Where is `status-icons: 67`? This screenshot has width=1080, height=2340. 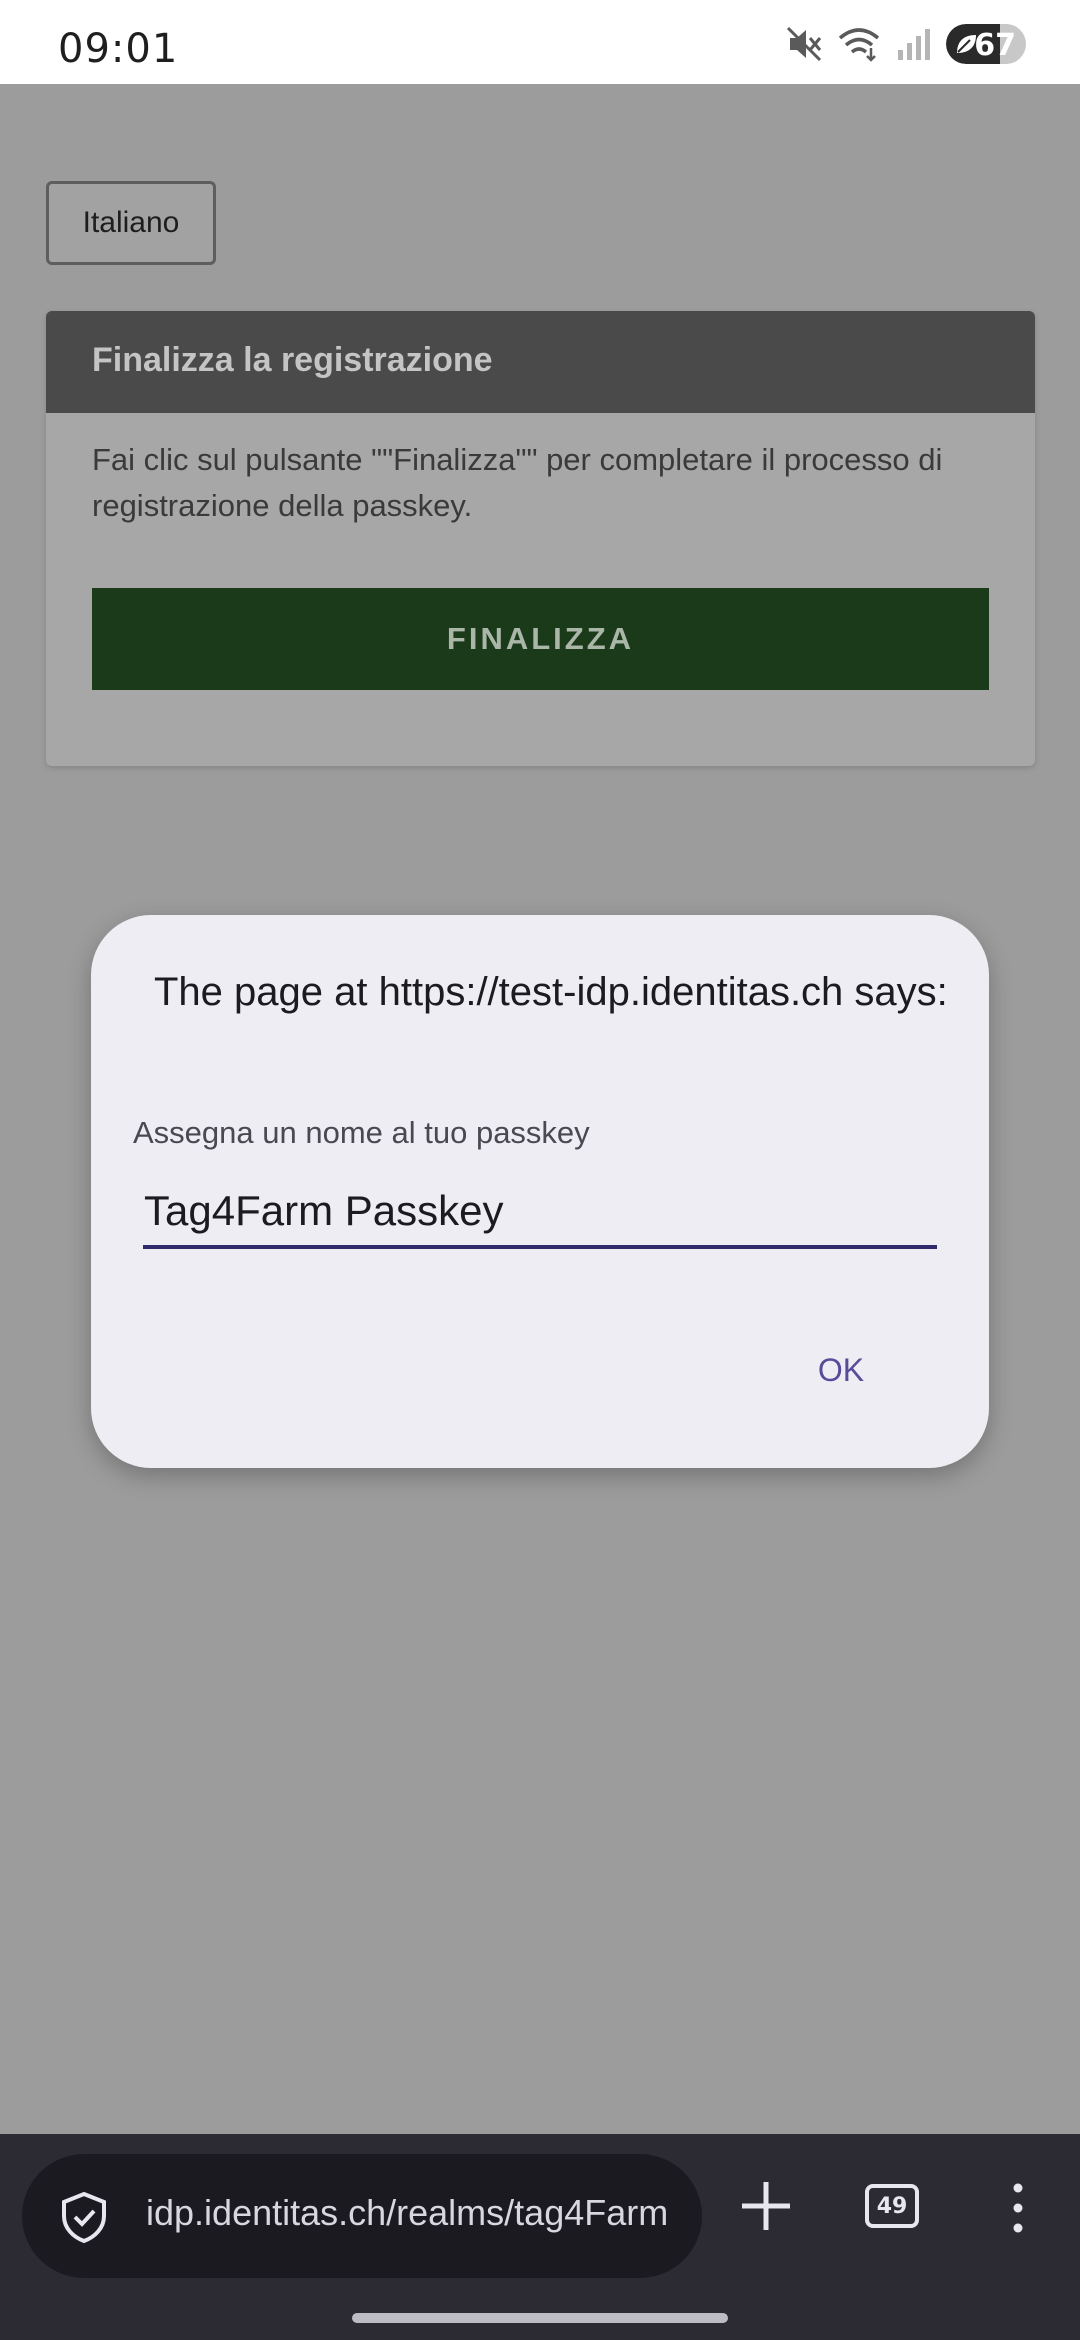
status-icons: 67 is located at coordinates (906, 44).